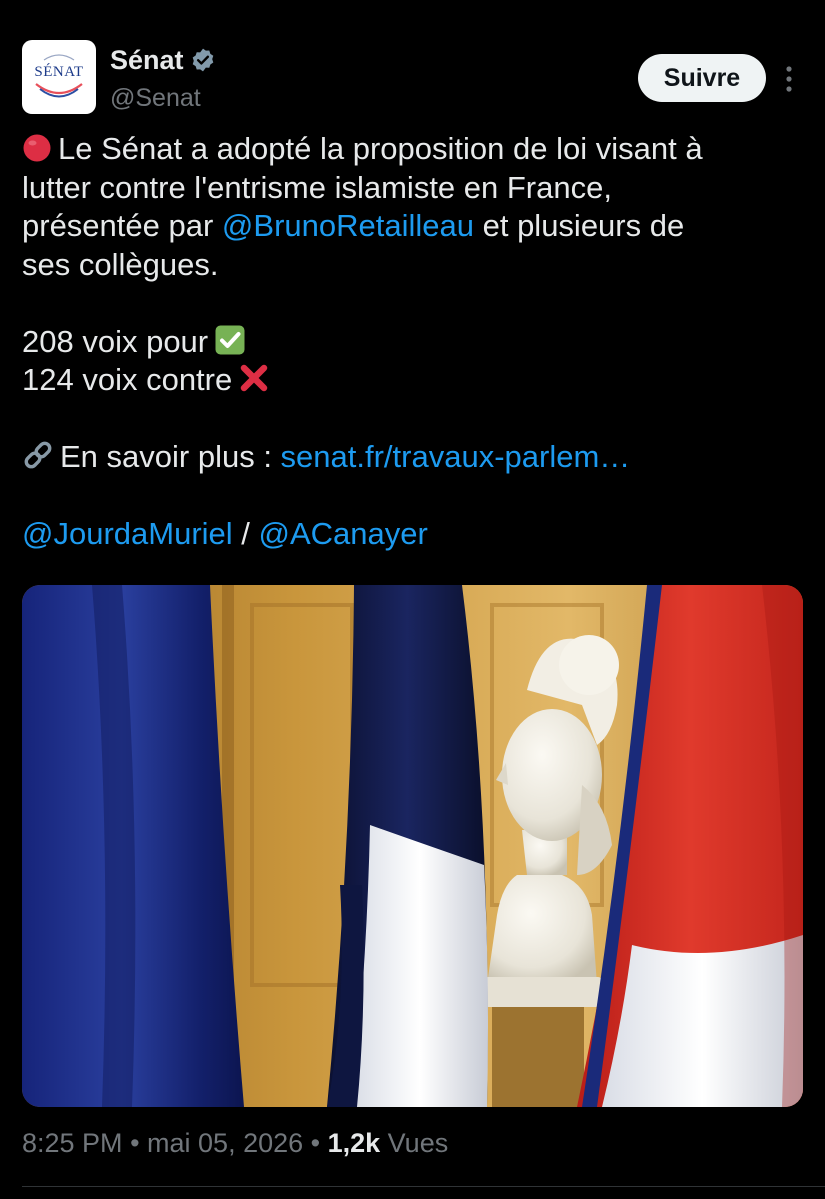 This screenshot has height=1199, width=825. Describe the element at coordinates (122, 225) in the screenshot. I see `tweet-line-3-prefix: présentée par` at that location.